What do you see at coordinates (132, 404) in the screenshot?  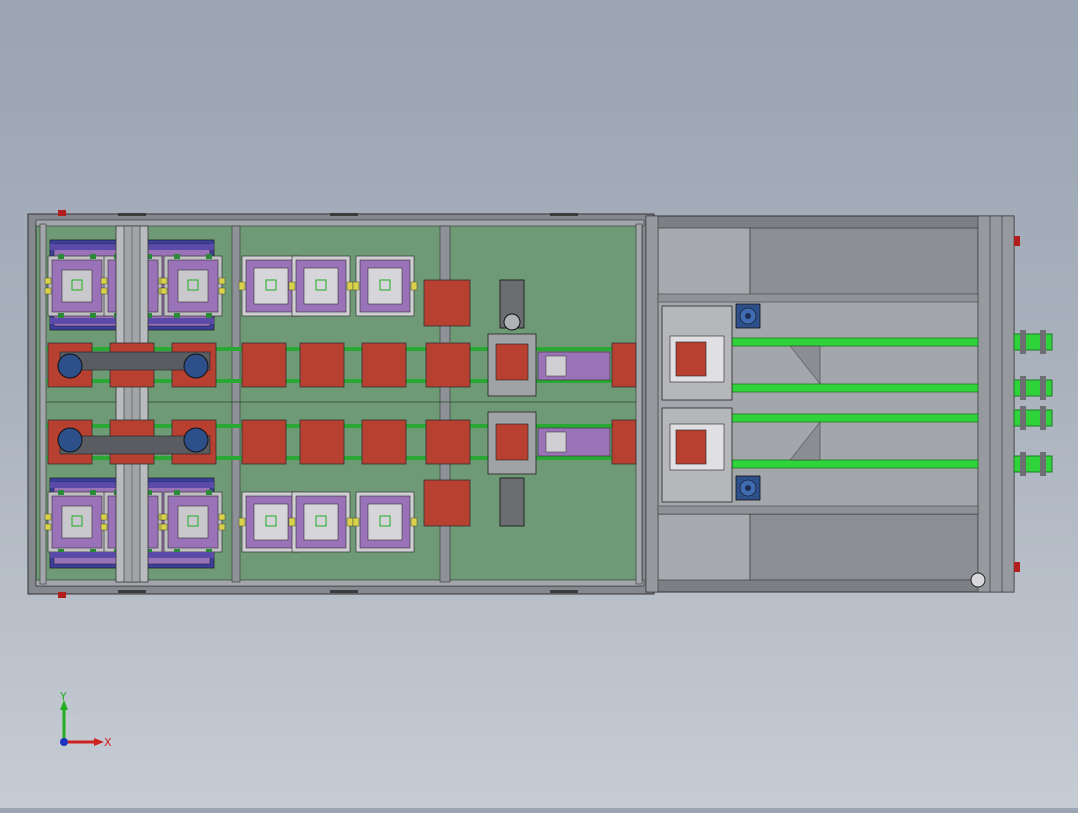 I see `gantry-beam` at bounding box center [132, 404].